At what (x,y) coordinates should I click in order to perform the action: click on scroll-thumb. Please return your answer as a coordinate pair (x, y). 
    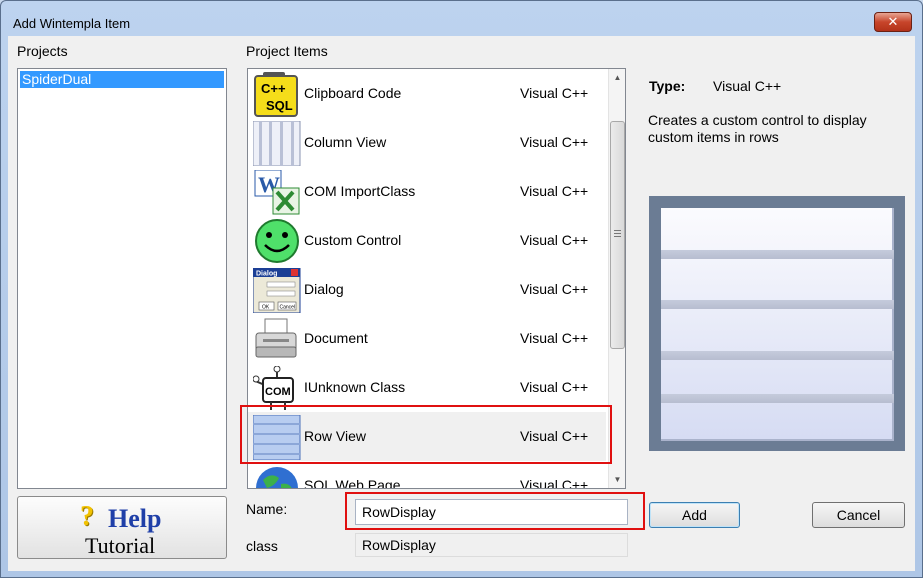
    Looking at the image, I should click on (617, 235).